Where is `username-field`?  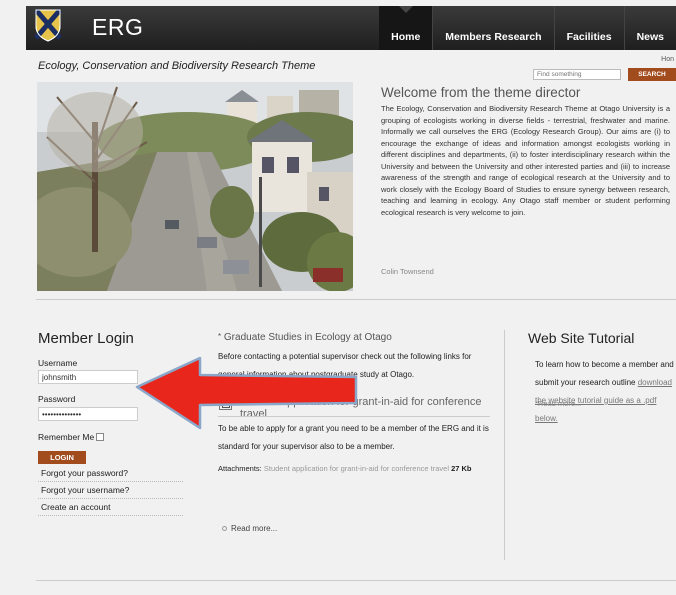
username-field is located at coordinates (88, 377).